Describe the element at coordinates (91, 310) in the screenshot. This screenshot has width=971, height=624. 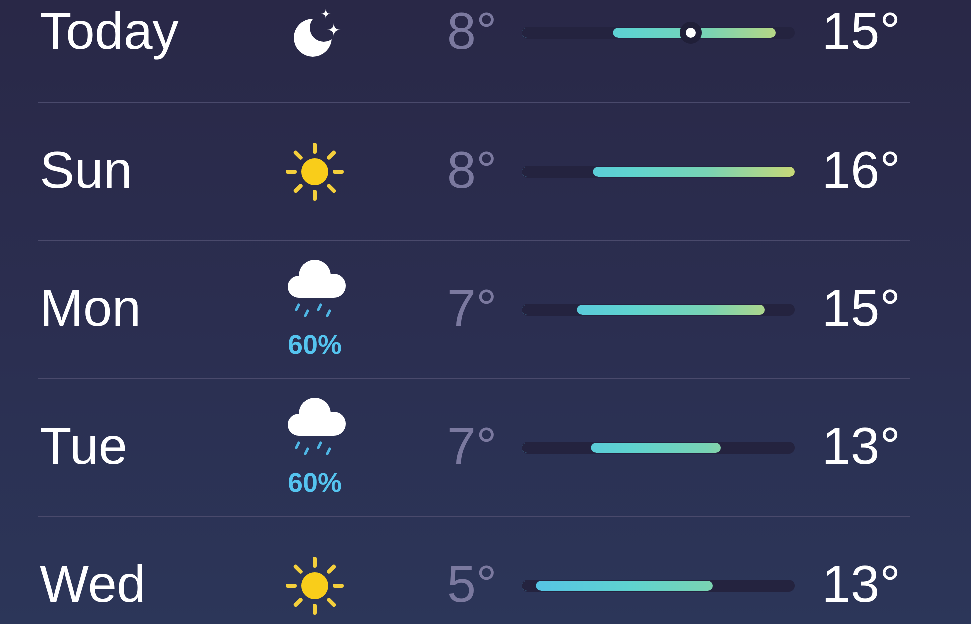
I see `day-label: Mon` at that location.